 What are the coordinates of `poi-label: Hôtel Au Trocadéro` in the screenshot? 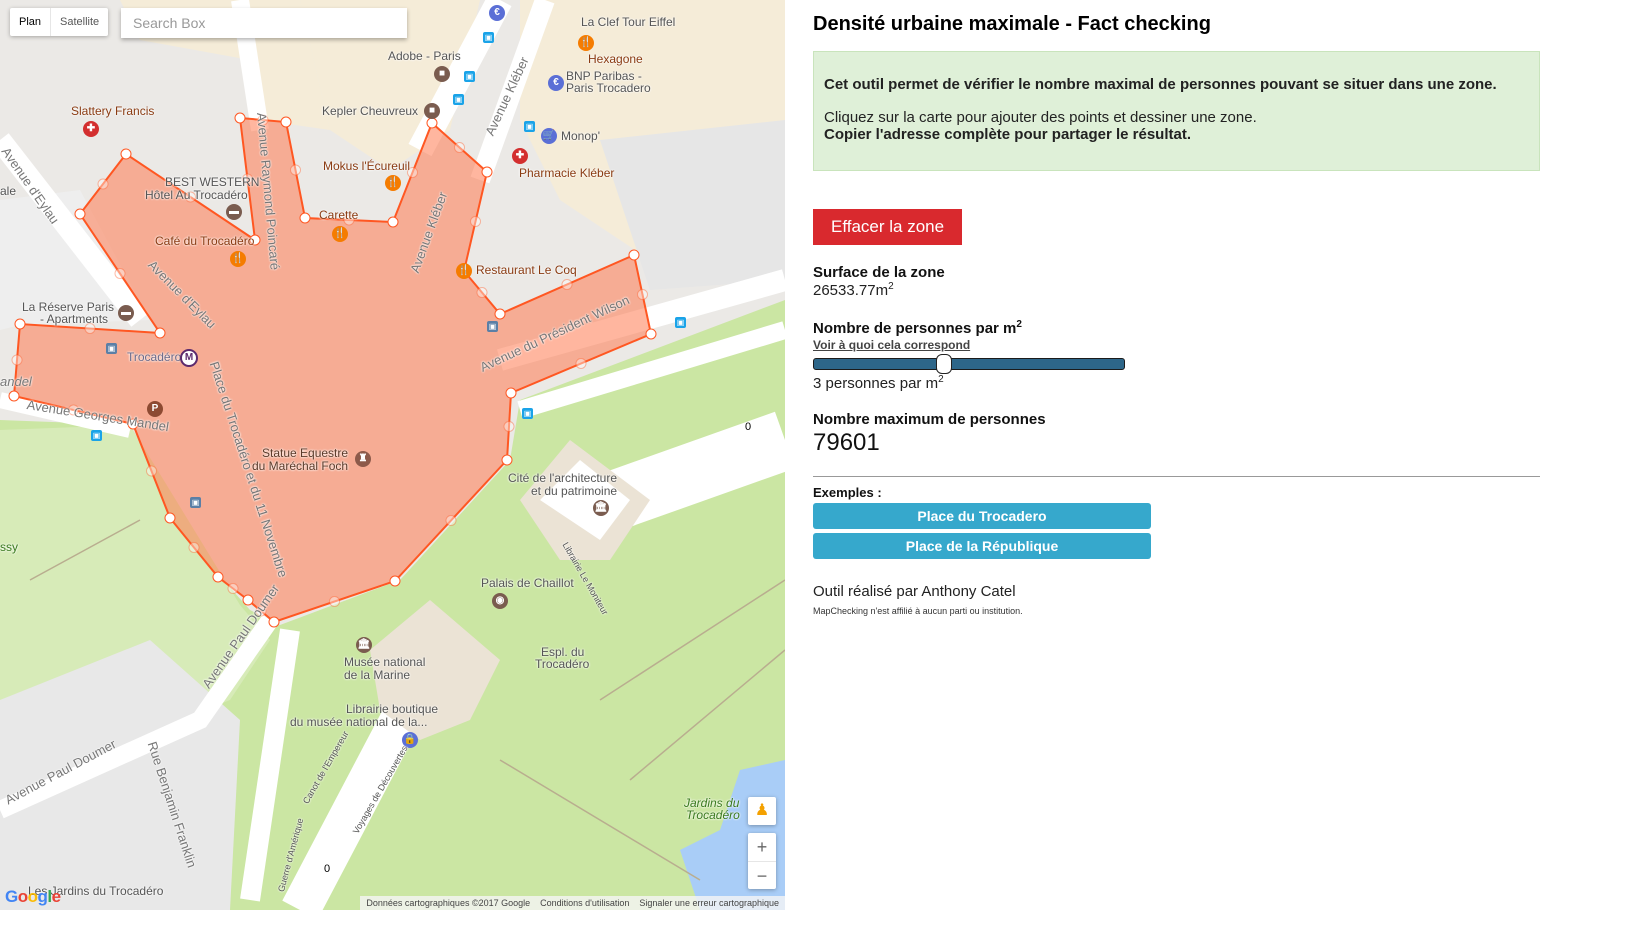 It's located at (196, 195).